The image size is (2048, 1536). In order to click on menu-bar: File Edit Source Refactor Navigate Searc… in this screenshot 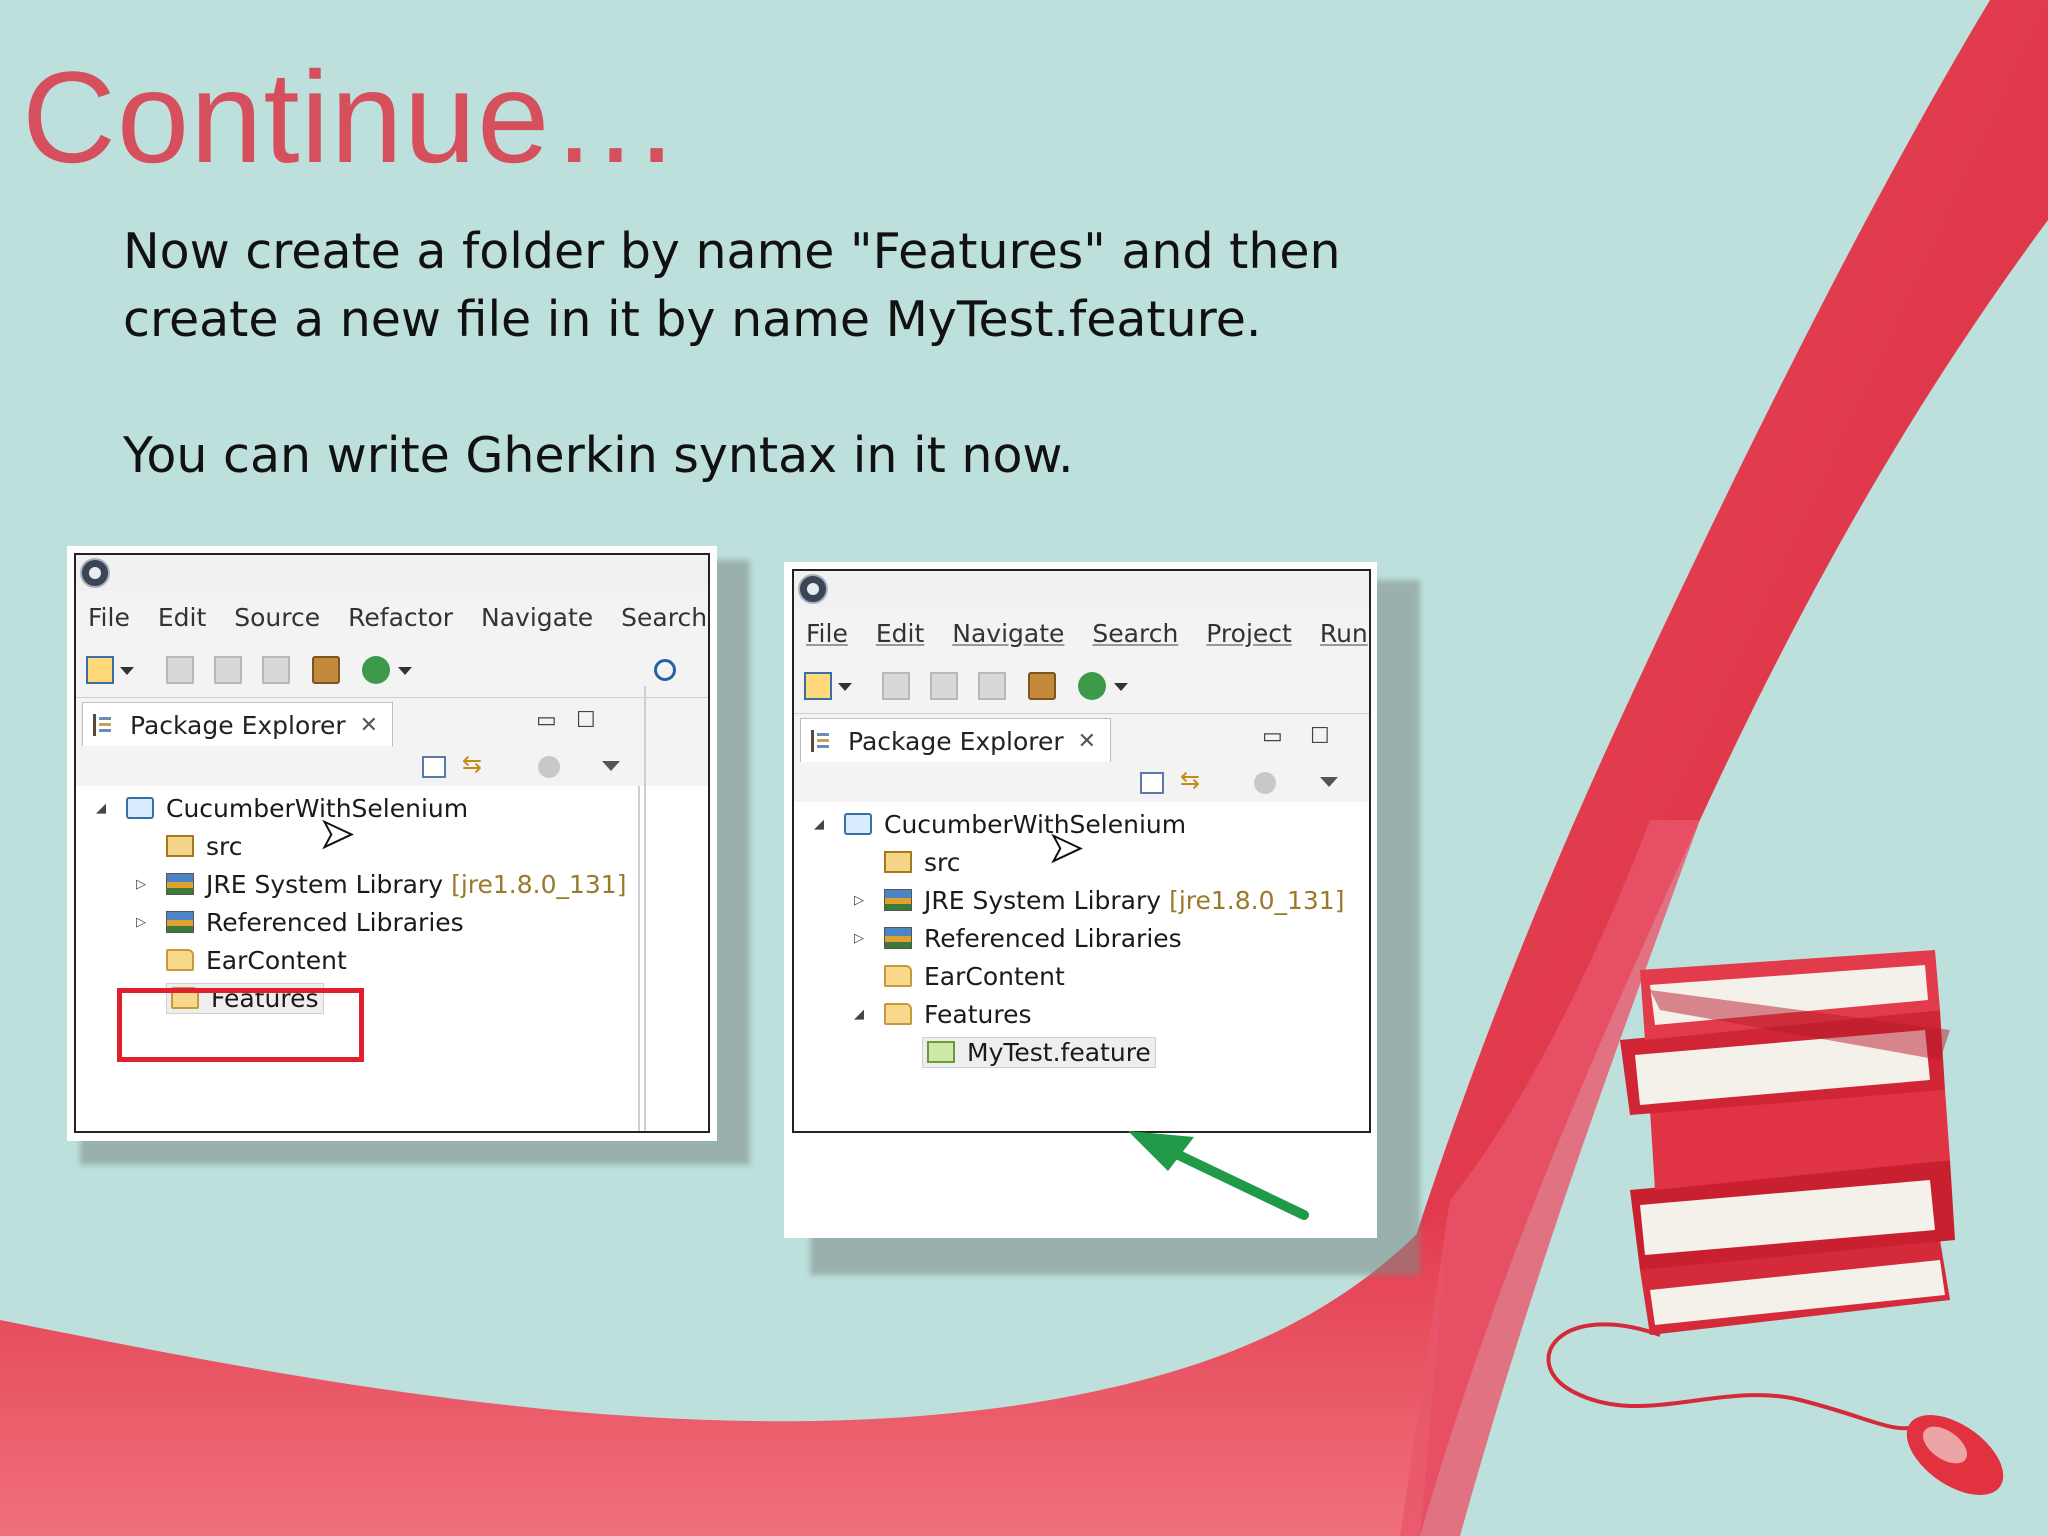, I will do `click(392, 617)`.